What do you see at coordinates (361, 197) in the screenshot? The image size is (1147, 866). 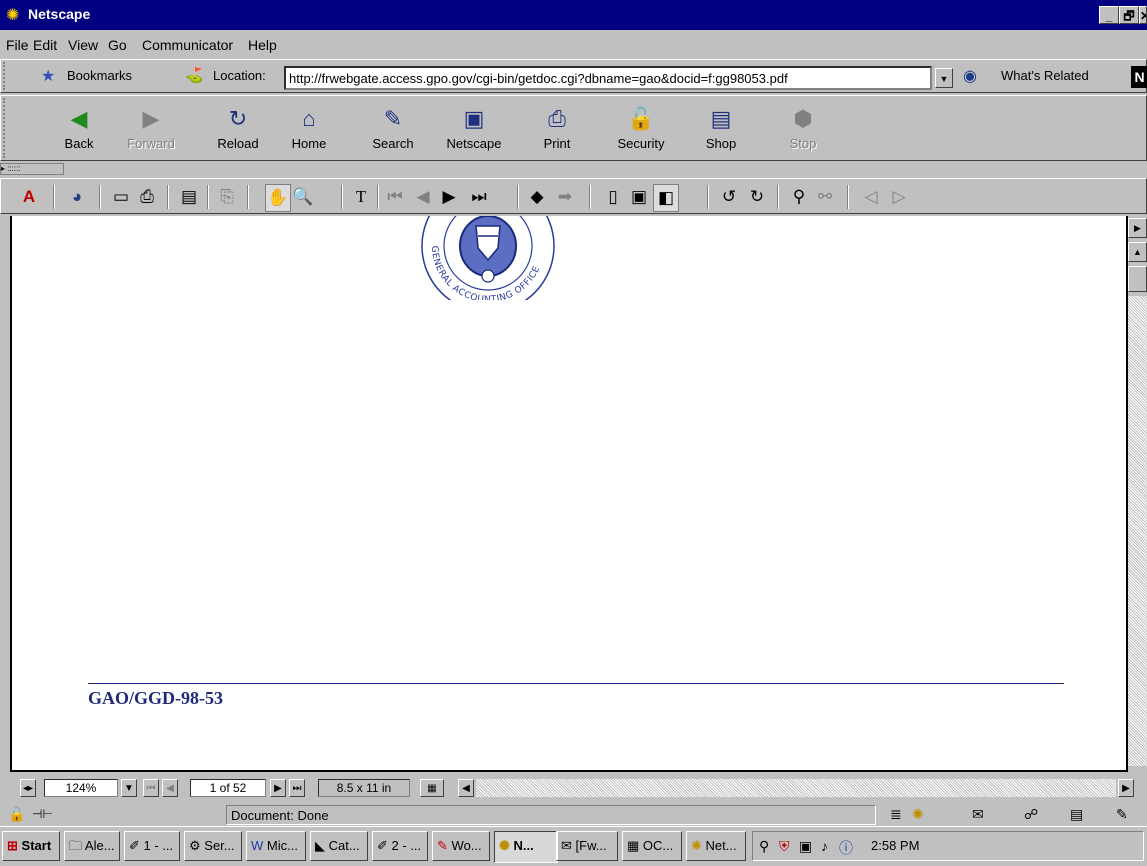 I see `text-select-icon: T` at bounding box center [361, 197].